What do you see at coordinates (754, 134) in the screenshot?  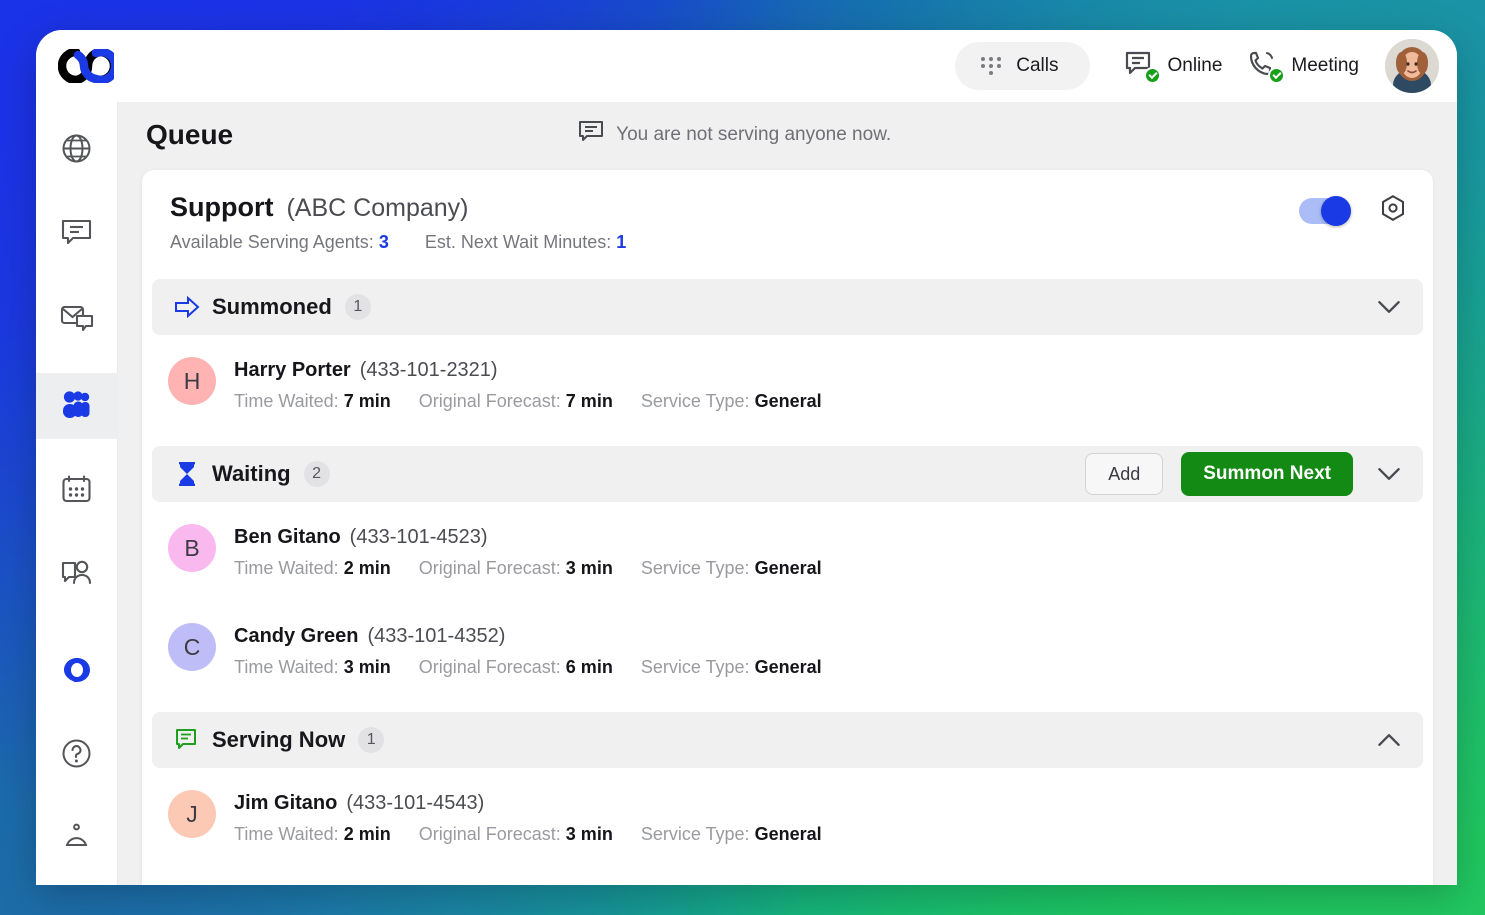 I see `serving-status-text: You are not serving anyone now.` at bounding box center [754, 134].